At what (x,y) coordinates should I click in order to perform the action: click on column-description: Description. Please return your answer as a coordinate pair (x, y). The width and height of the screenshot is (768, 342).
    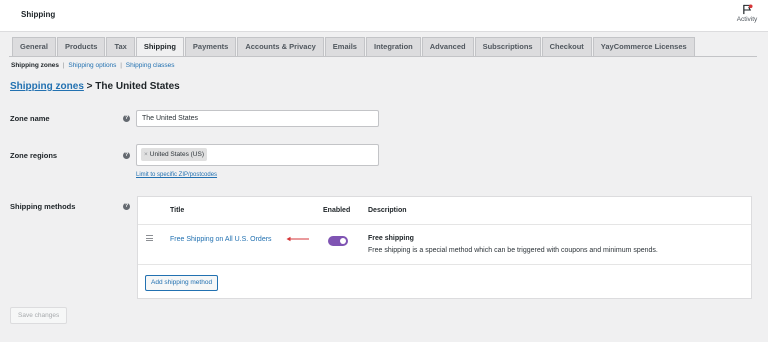
    Looking at the image, I should click on (387, 210).